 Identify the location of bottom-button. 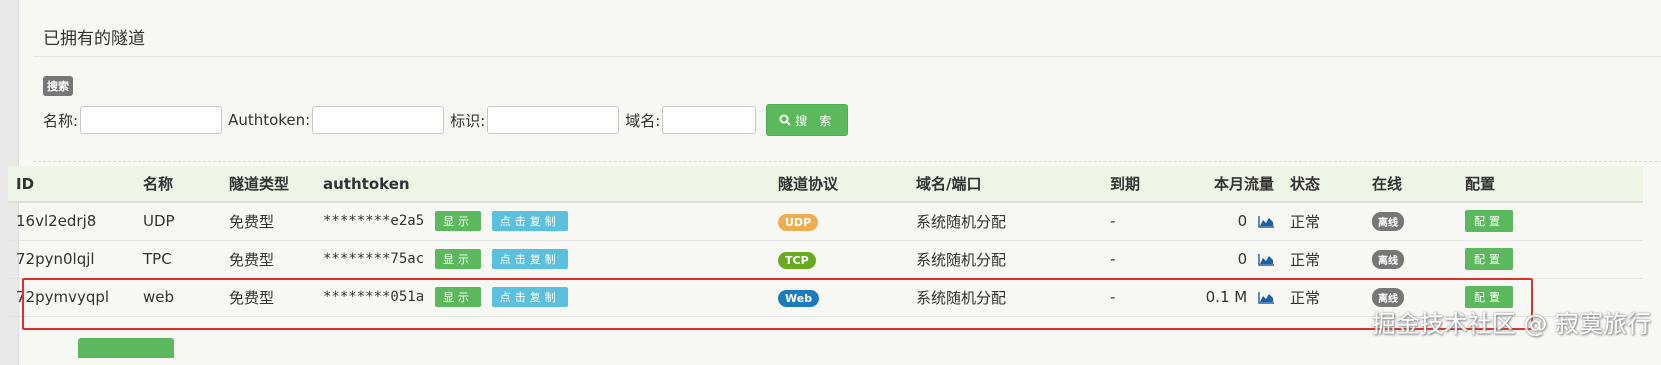
(126, 348).